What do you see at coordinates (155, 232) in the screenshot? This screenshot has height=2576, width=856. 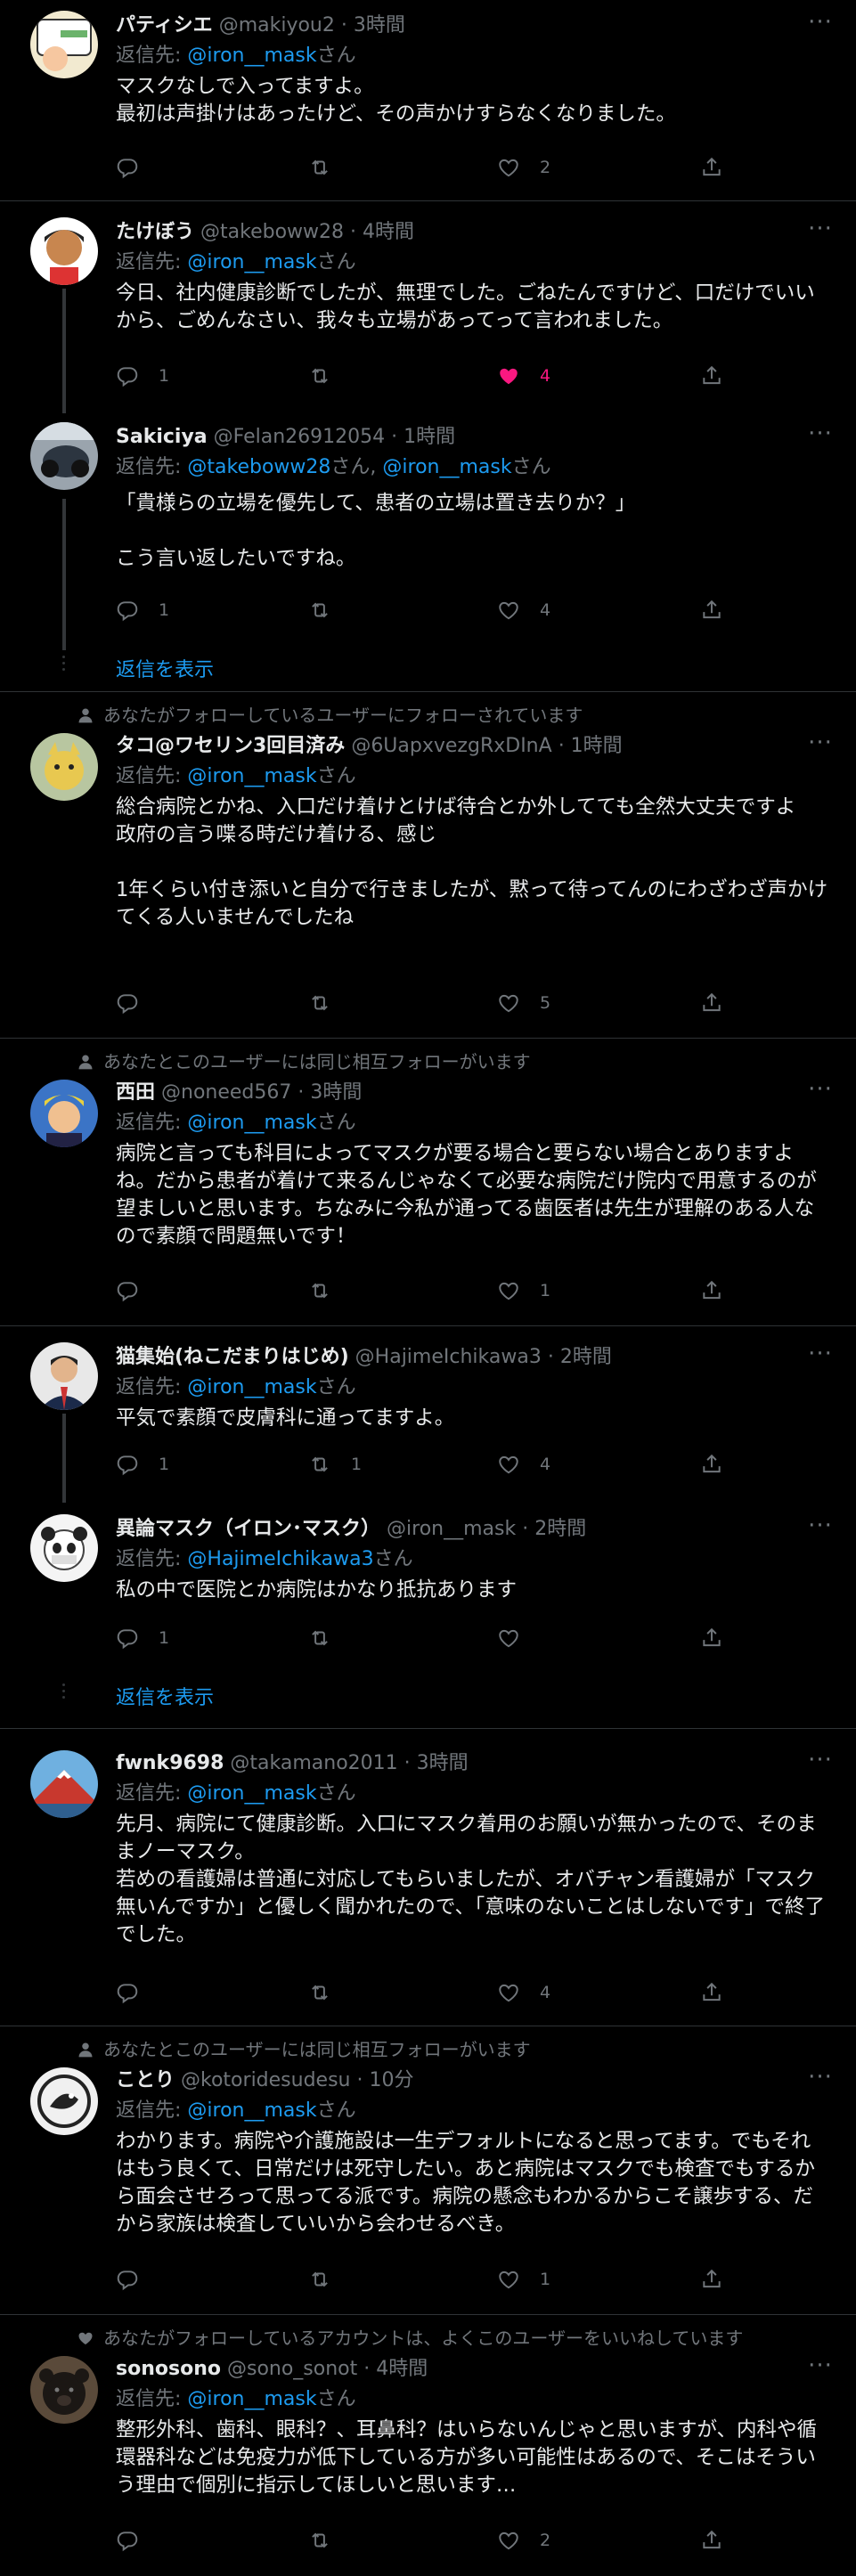 I see `display-name: たけぼう` at bounding box center [155, 232].